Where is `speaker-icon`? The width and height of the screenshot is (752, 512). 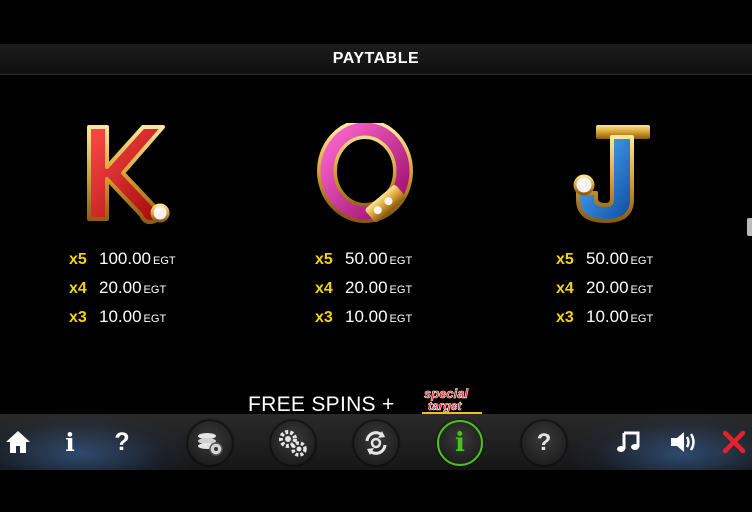
speaker-icon is located at coordinates (683, 442).